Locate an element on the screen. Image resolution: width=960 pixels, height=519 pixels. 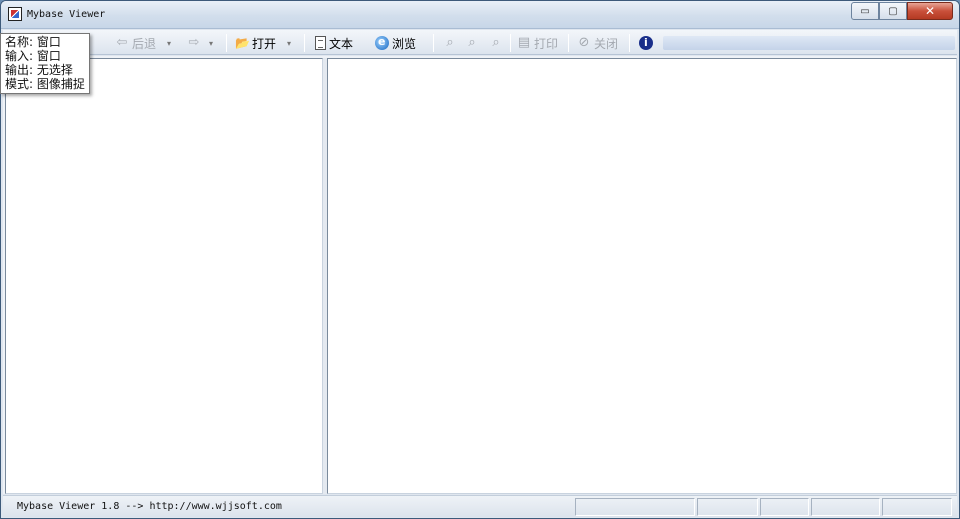
text-mode-label: 文本 is located at coordinates (341, 43).